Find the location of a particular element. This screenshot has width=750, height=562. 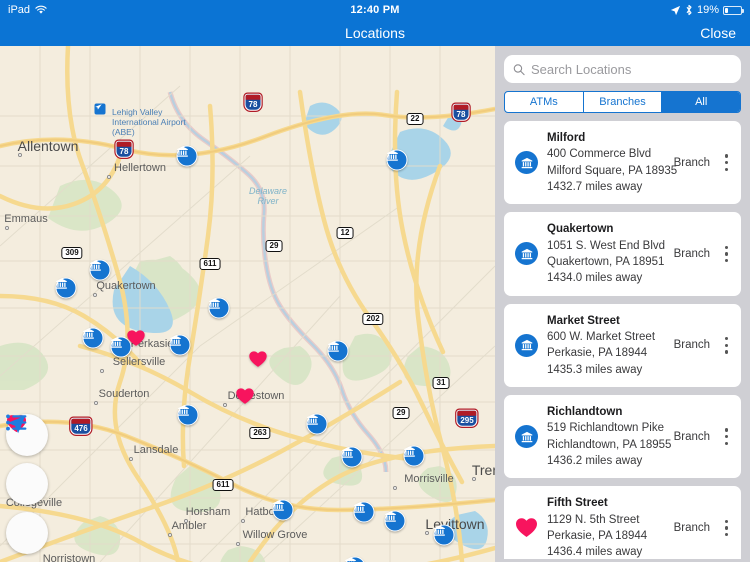

page-title: Locations is located at coordinates (375, 33).